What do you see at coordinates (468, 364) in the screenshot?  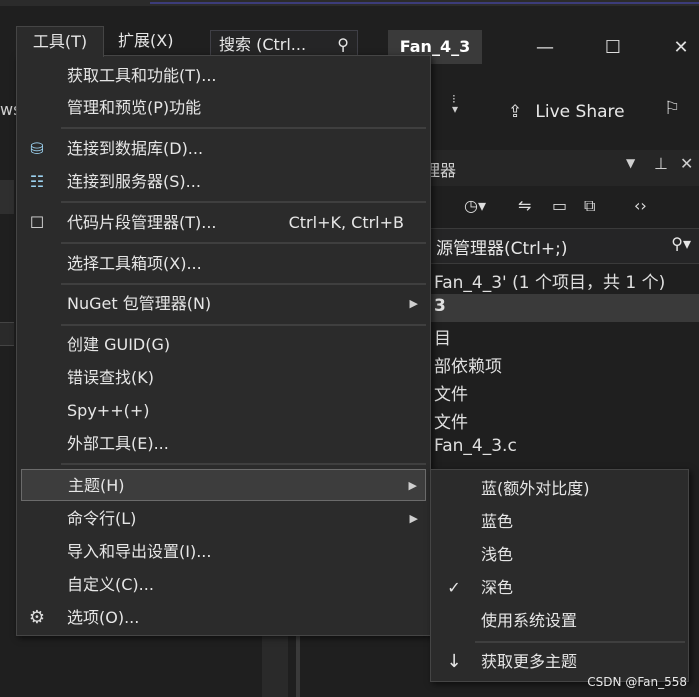 I see `tree-item: 部依赖项` at bounding box center [468, 364].